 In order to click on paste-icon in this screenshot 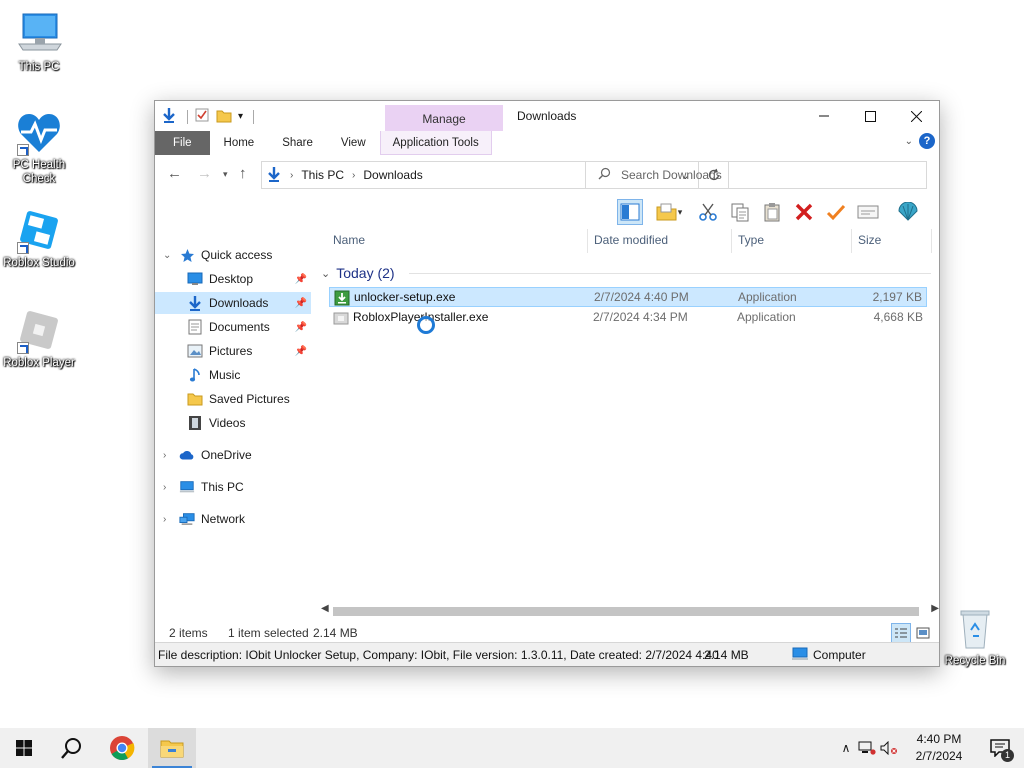, I will do `click(772, 212)`.